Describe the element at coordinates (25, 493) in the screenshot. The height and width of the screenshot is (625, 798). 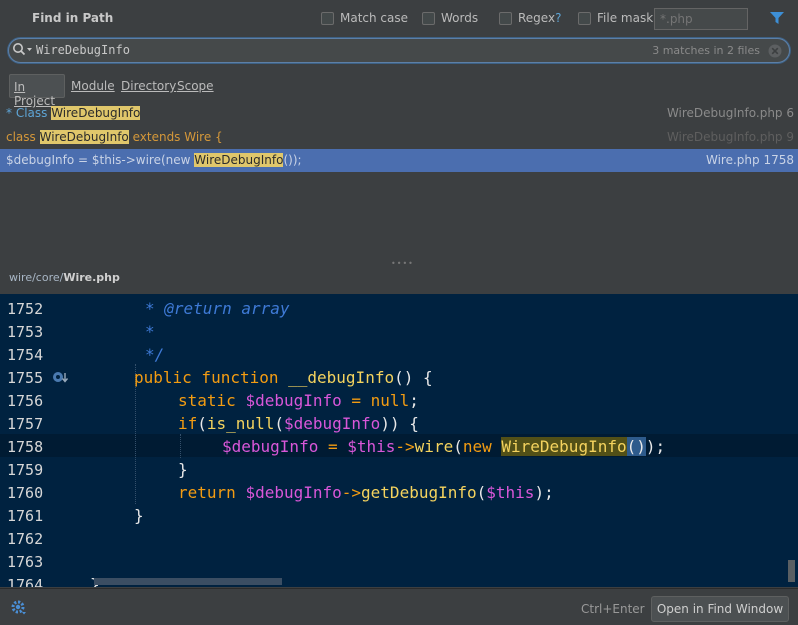
I see `line-number: 1760` at that location.